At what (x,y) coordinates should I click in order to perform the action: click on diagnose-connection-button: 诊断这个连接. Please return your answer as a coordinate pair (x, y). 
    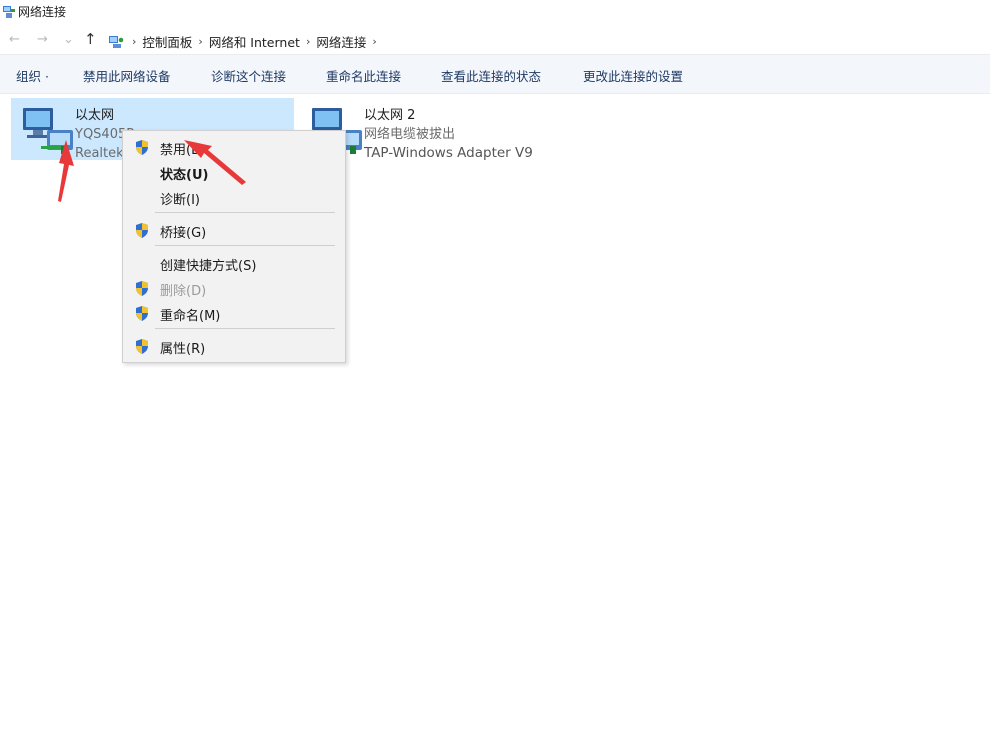
    Looking at the image, I should click on (248, 75).